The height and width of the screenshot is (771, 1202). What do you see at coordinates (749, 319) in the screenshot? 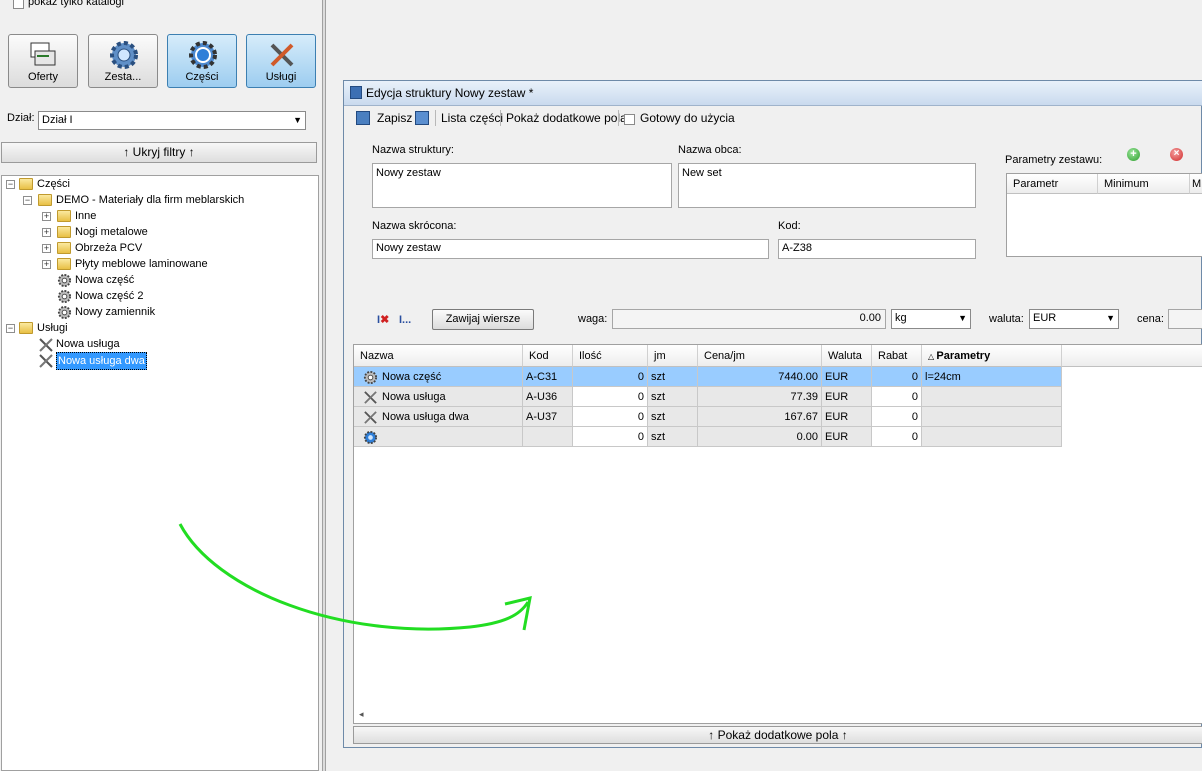
I see `weight-field: 0.00` at bounding box center [749, 319].